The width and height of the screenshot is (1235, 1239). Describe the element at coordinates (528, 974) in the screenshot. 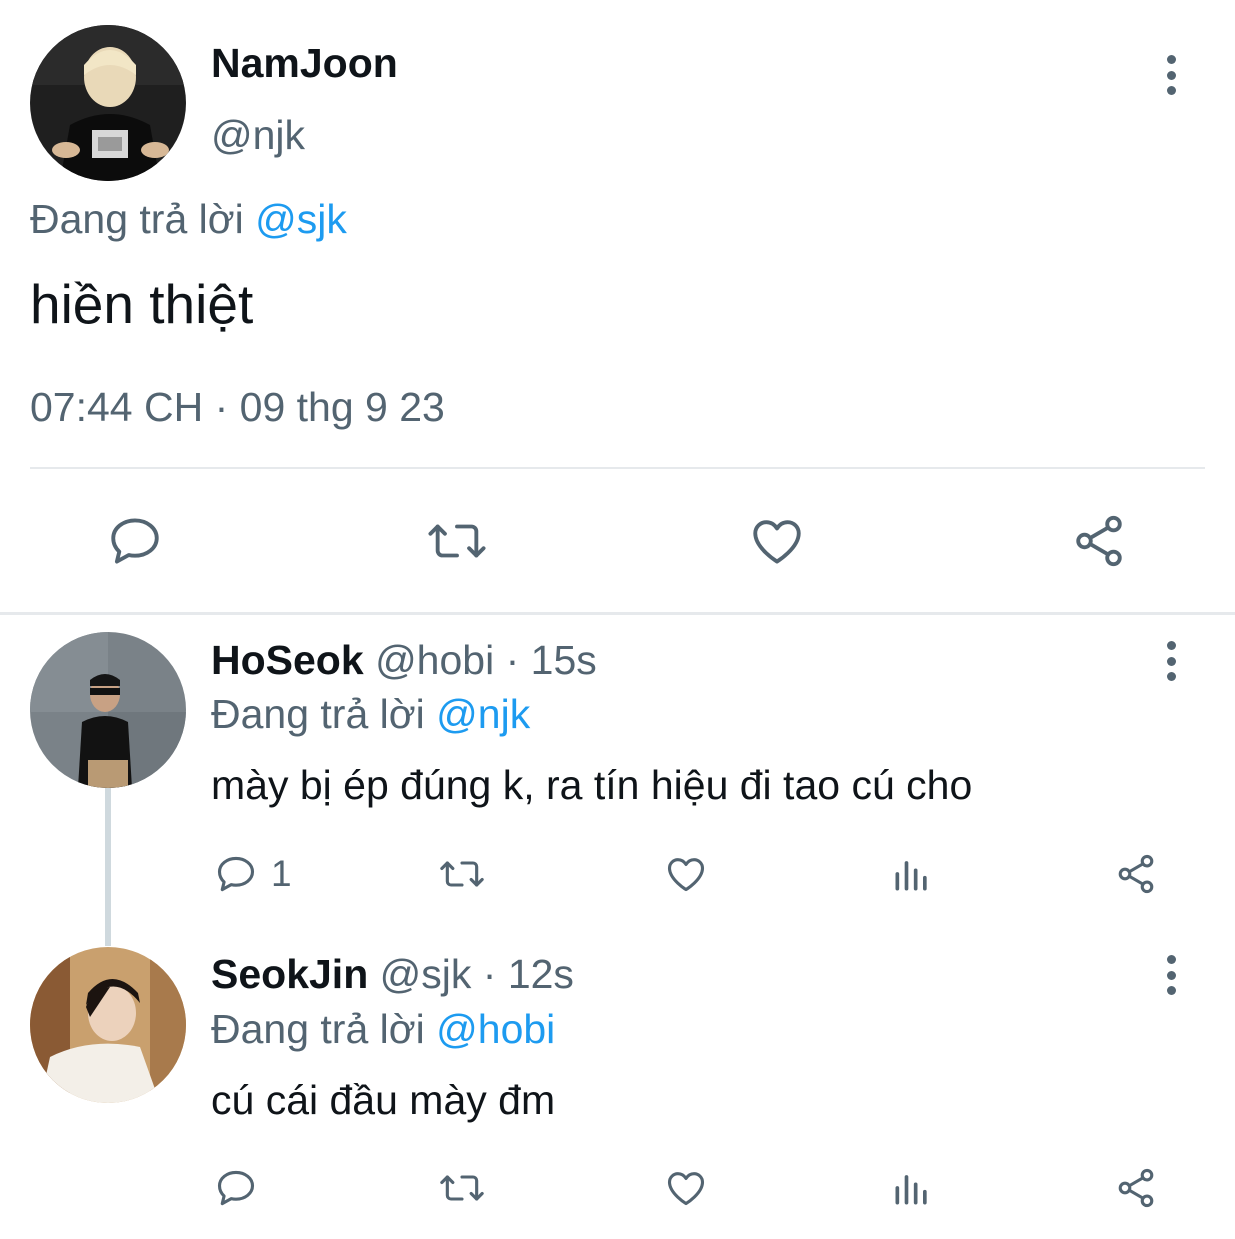

I see `reply-time: · 12s` at that location.